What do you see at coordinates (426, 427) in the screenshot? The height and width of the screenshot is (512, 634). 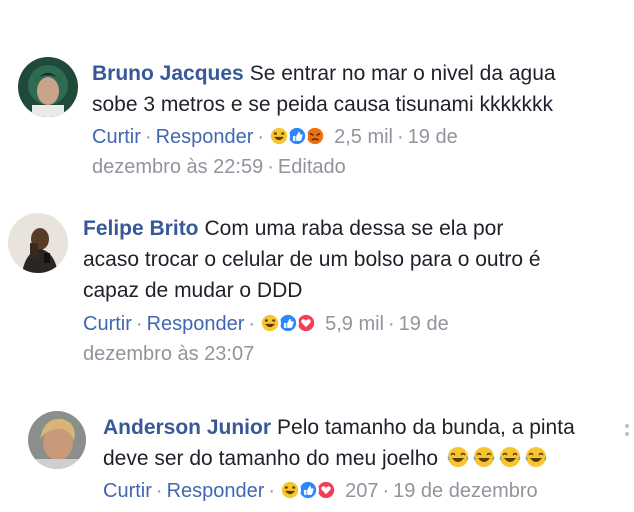 I see `comment-text: Pelo tamanho da bunda, a pinta` at bounding box center [426, 427].